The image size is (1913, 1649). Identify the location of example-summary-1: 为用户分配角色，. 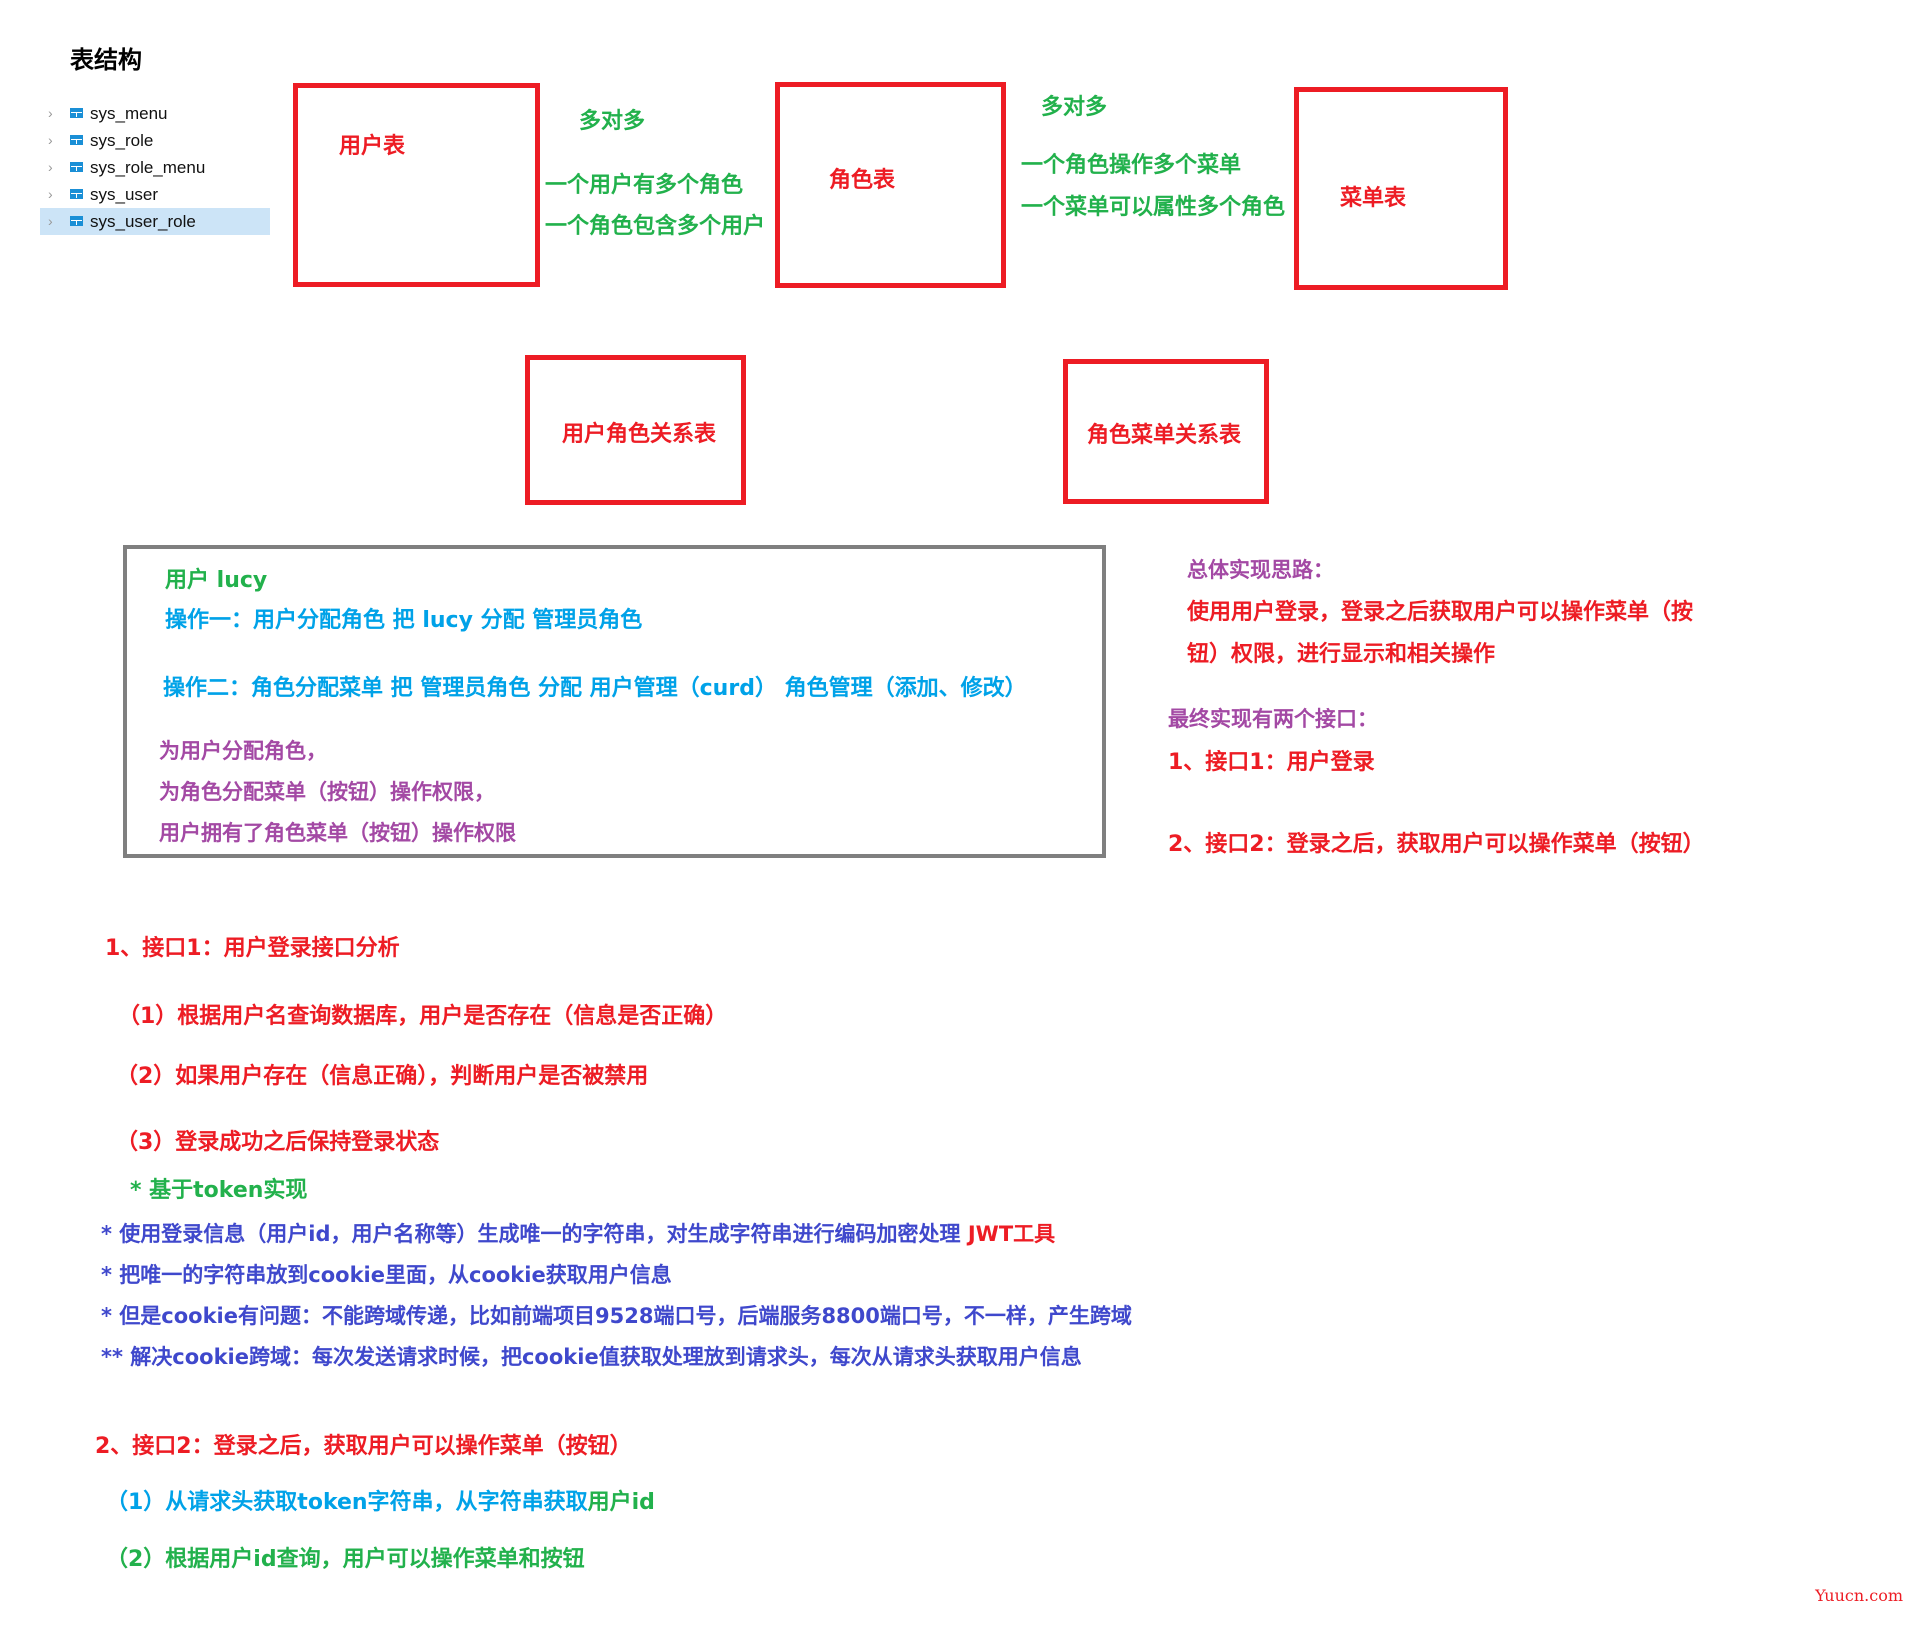
(243, 751).